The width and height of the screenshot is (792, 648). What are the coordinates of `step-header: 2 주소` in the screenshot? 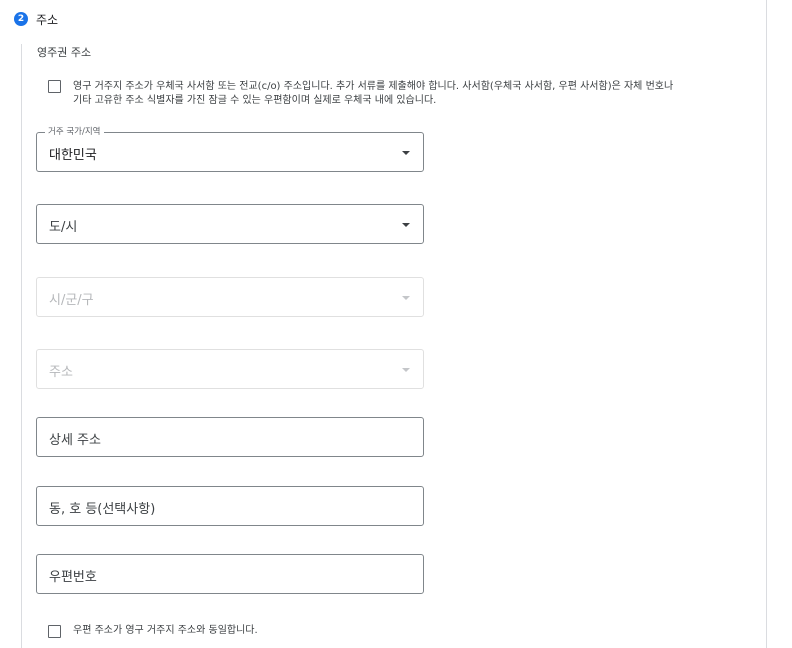 It's located at (36, 19).